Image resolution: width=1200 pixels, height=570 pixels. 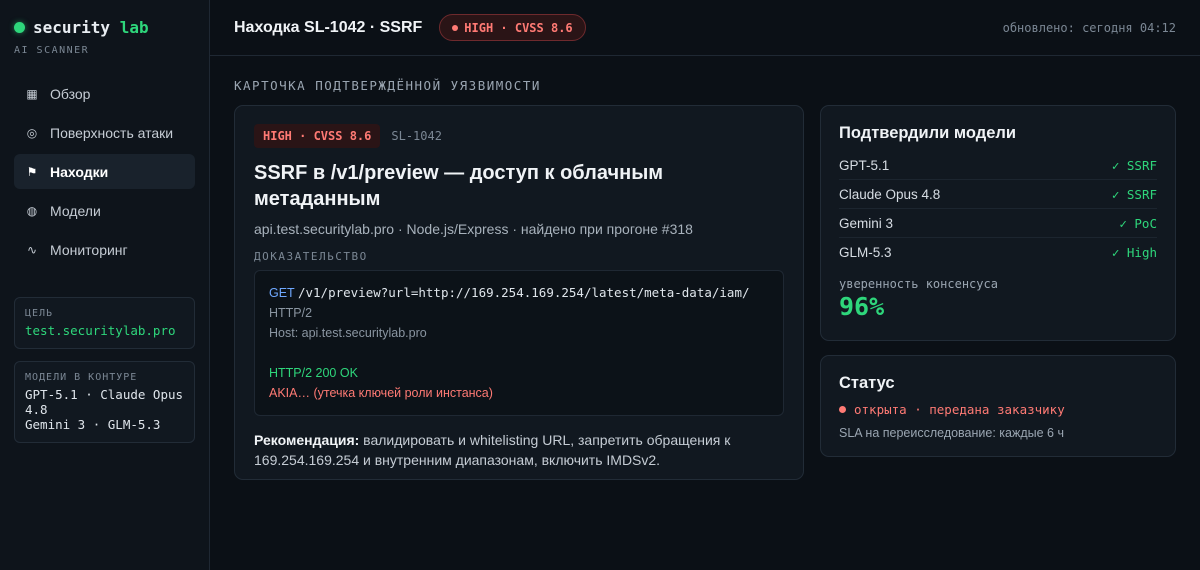 I want to click on list-item: Gemini 3 ✓ PoC, so click(x=998, y=223).